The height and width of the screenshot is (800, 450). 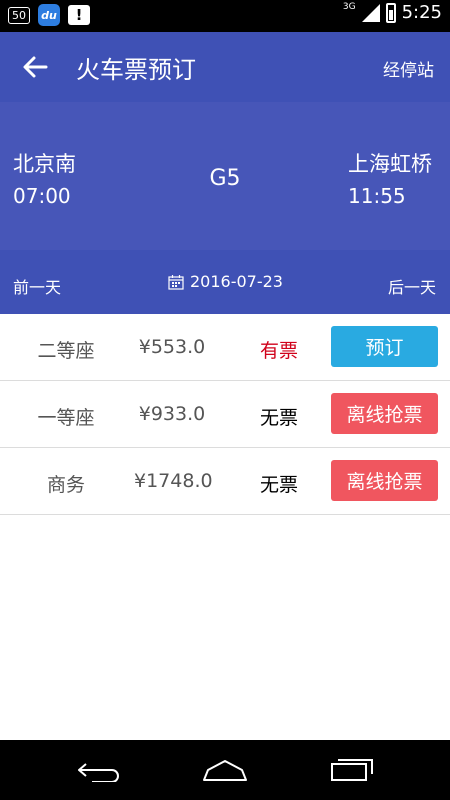 What do you see at coordinates (172, 414) in the screenshot?
I see `seat-price: ¥933.0` at bounding box center [172, 414].